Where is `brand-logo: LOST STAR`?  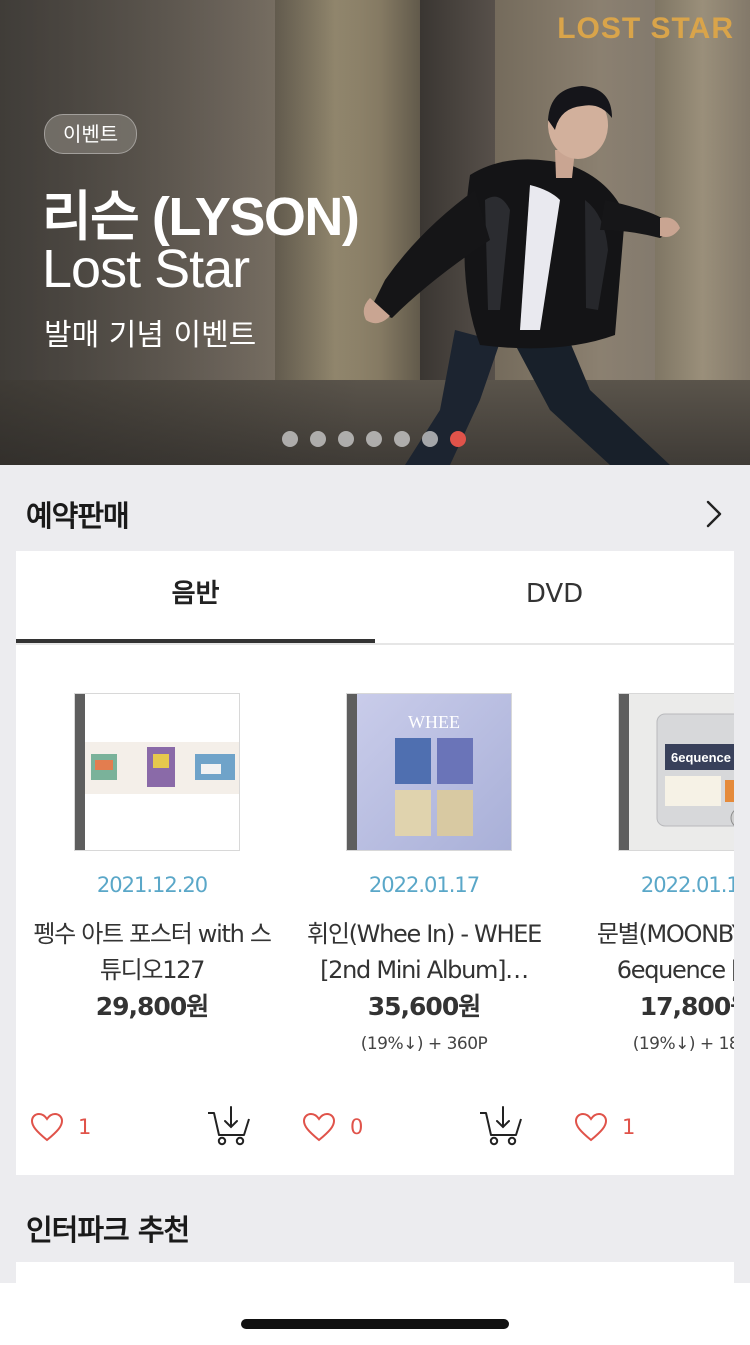 brand-logo: LOST STAR is located at coordinates (645, 28).